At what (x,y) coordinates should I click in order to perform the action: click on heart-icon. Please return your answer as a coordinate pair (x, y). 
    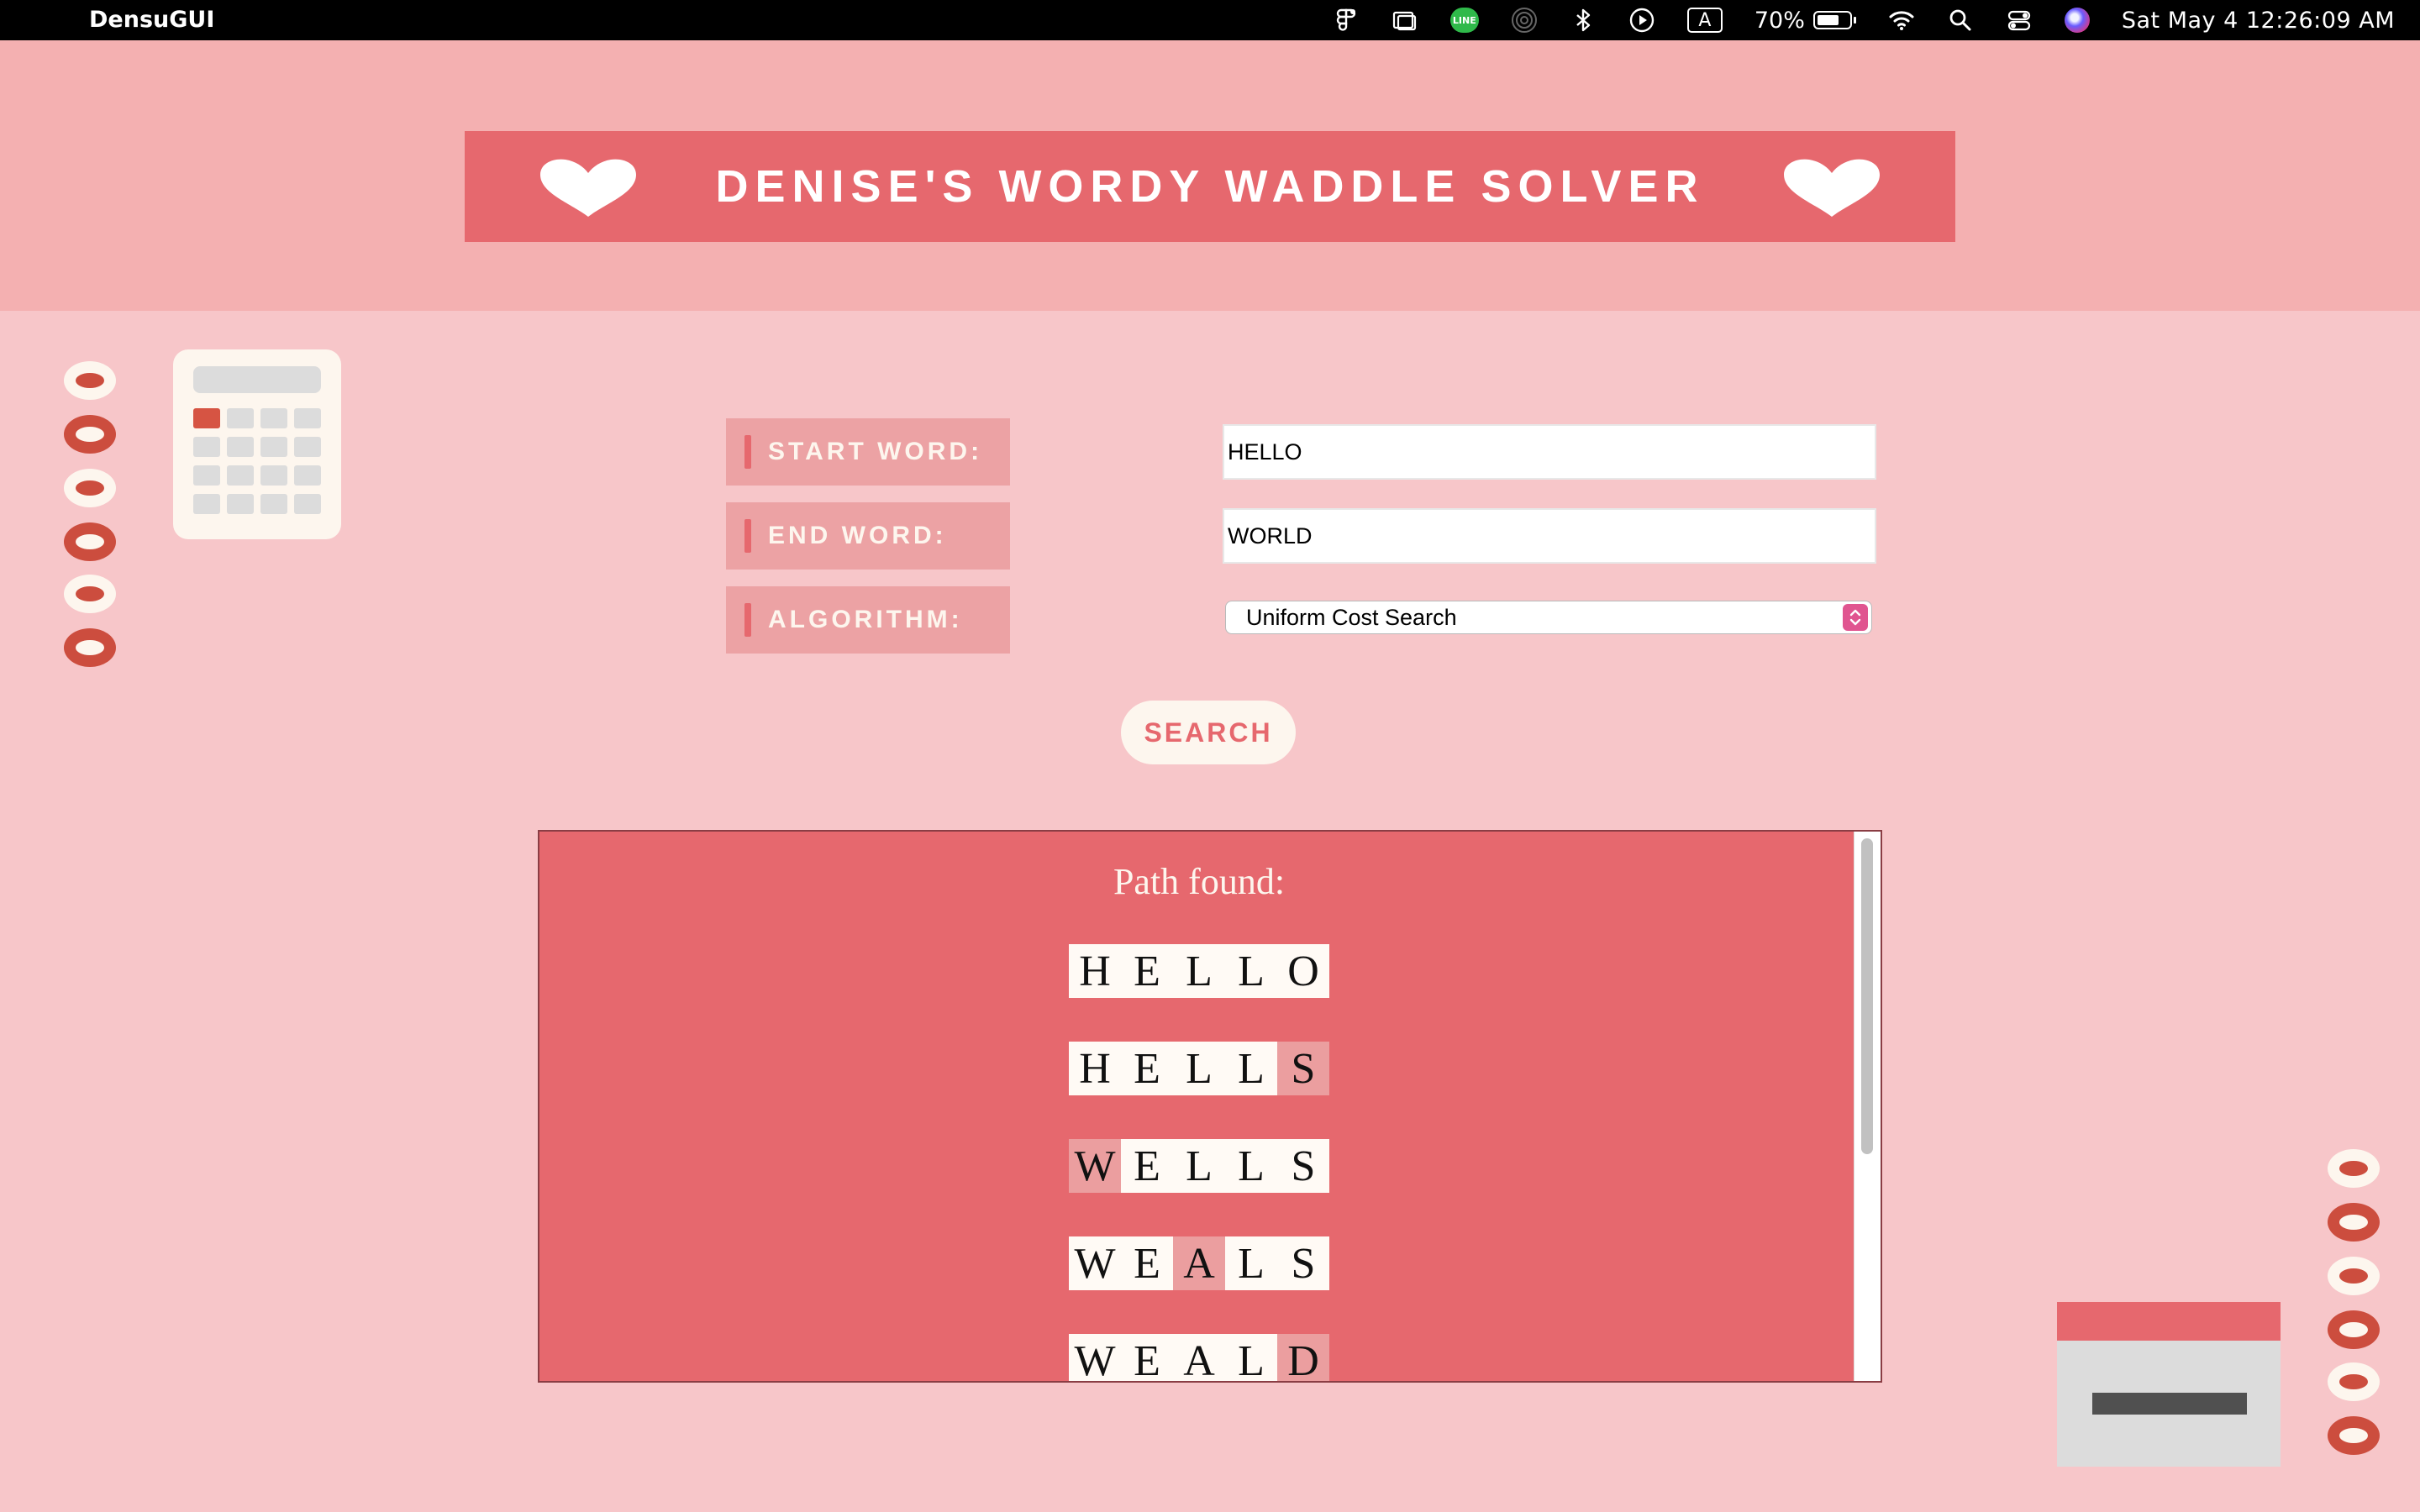
    Looking at the image, I should click on (1832, 188).